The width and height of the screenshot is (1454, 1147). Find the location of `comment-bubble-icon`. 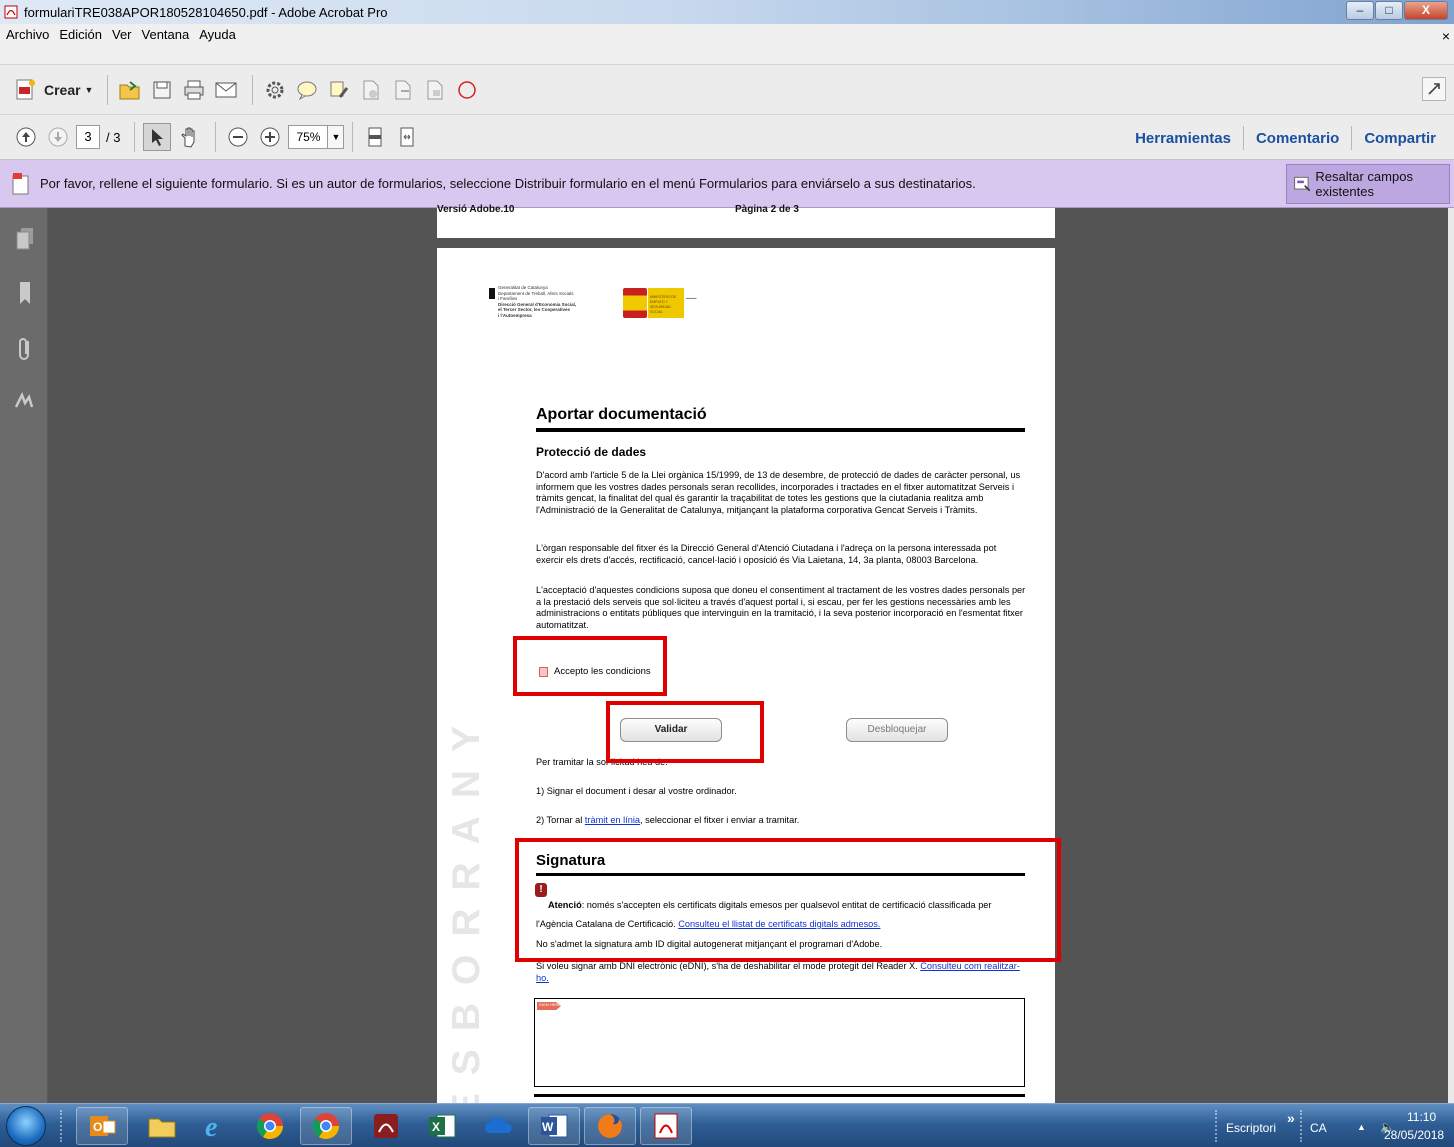

comment-bubble-icon is located at coordinates (307, 90).